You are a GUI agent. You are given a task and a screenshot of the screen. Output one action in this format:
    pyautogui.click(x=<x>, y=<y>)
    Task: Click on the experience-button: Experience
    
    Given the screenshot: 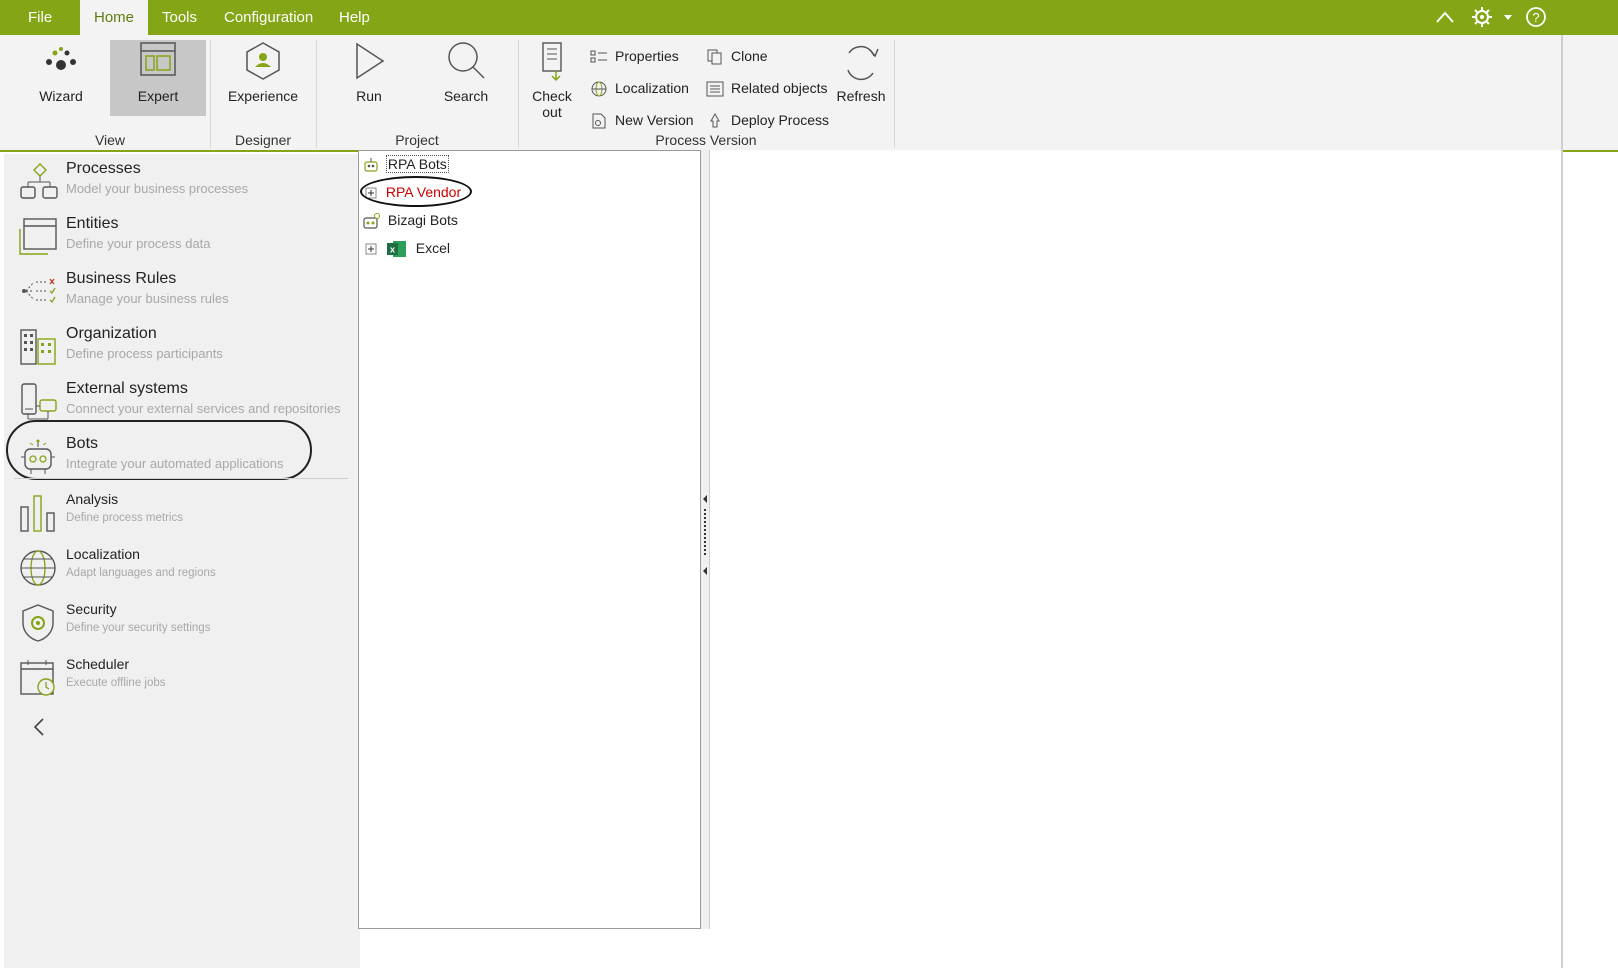 What is the action you would take?
    pyautogui.click(x=263, y=76)
    